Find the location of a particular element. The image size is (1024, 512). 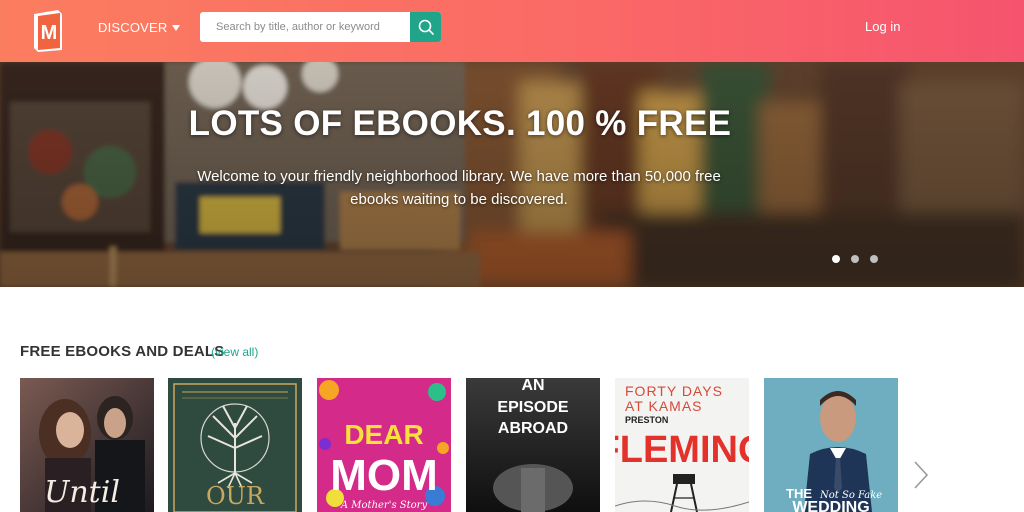

book-cover-author-last: FLEMING is located at coordinates (682, 450).